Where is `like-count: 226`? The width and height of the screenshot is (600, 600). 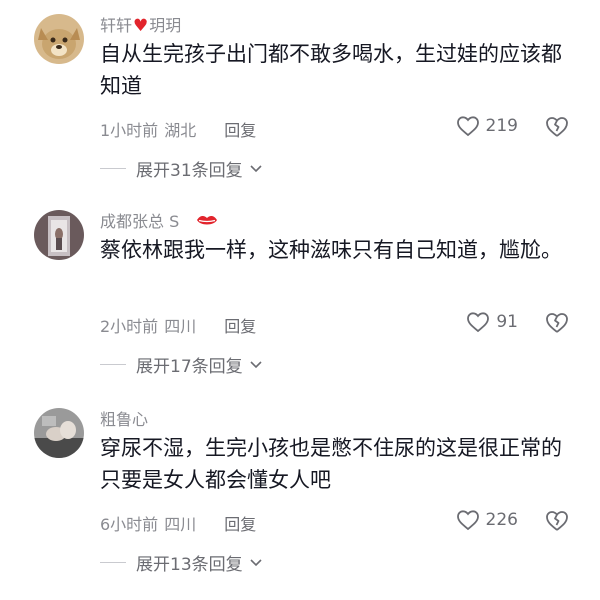
like-count: 226 is located at coordinates (501, 520).